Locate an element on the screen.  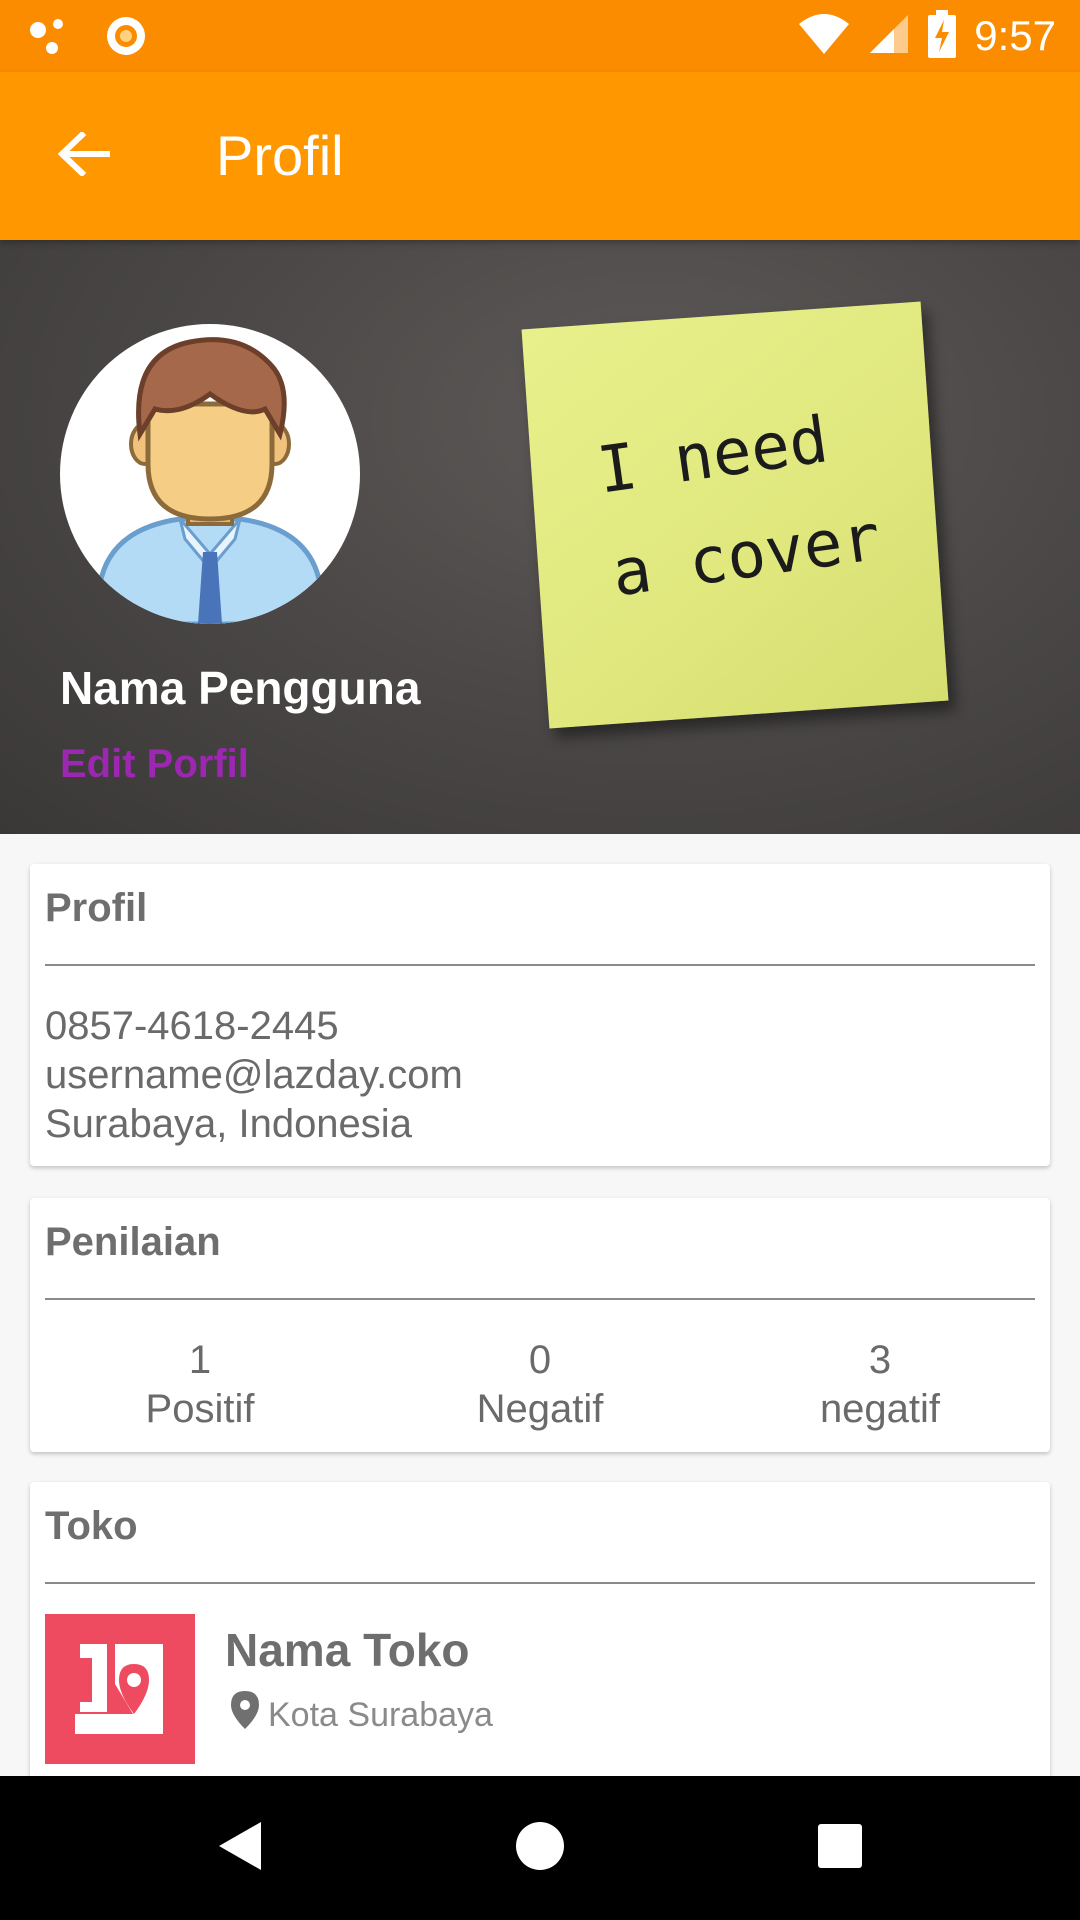
profile-card-title: Profil is located at coordinates (96, 908).